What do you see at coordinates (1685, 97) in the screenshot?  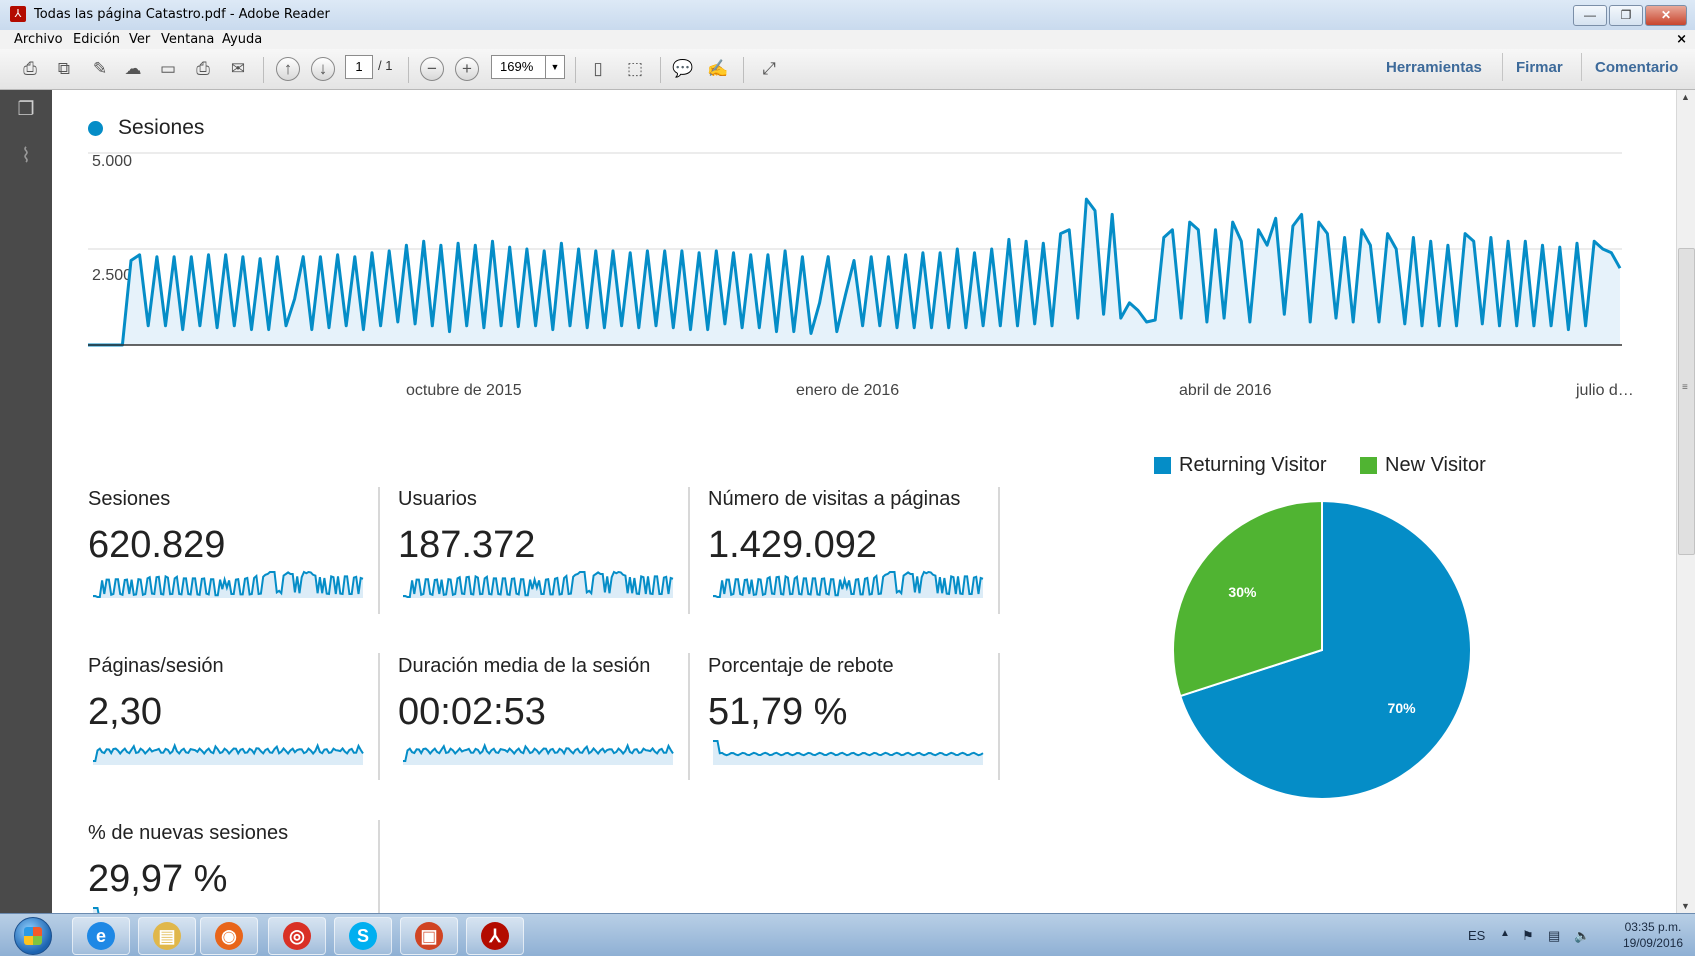 I see `scroll-up-icon: ▲` at bounding box center [1685, 97].